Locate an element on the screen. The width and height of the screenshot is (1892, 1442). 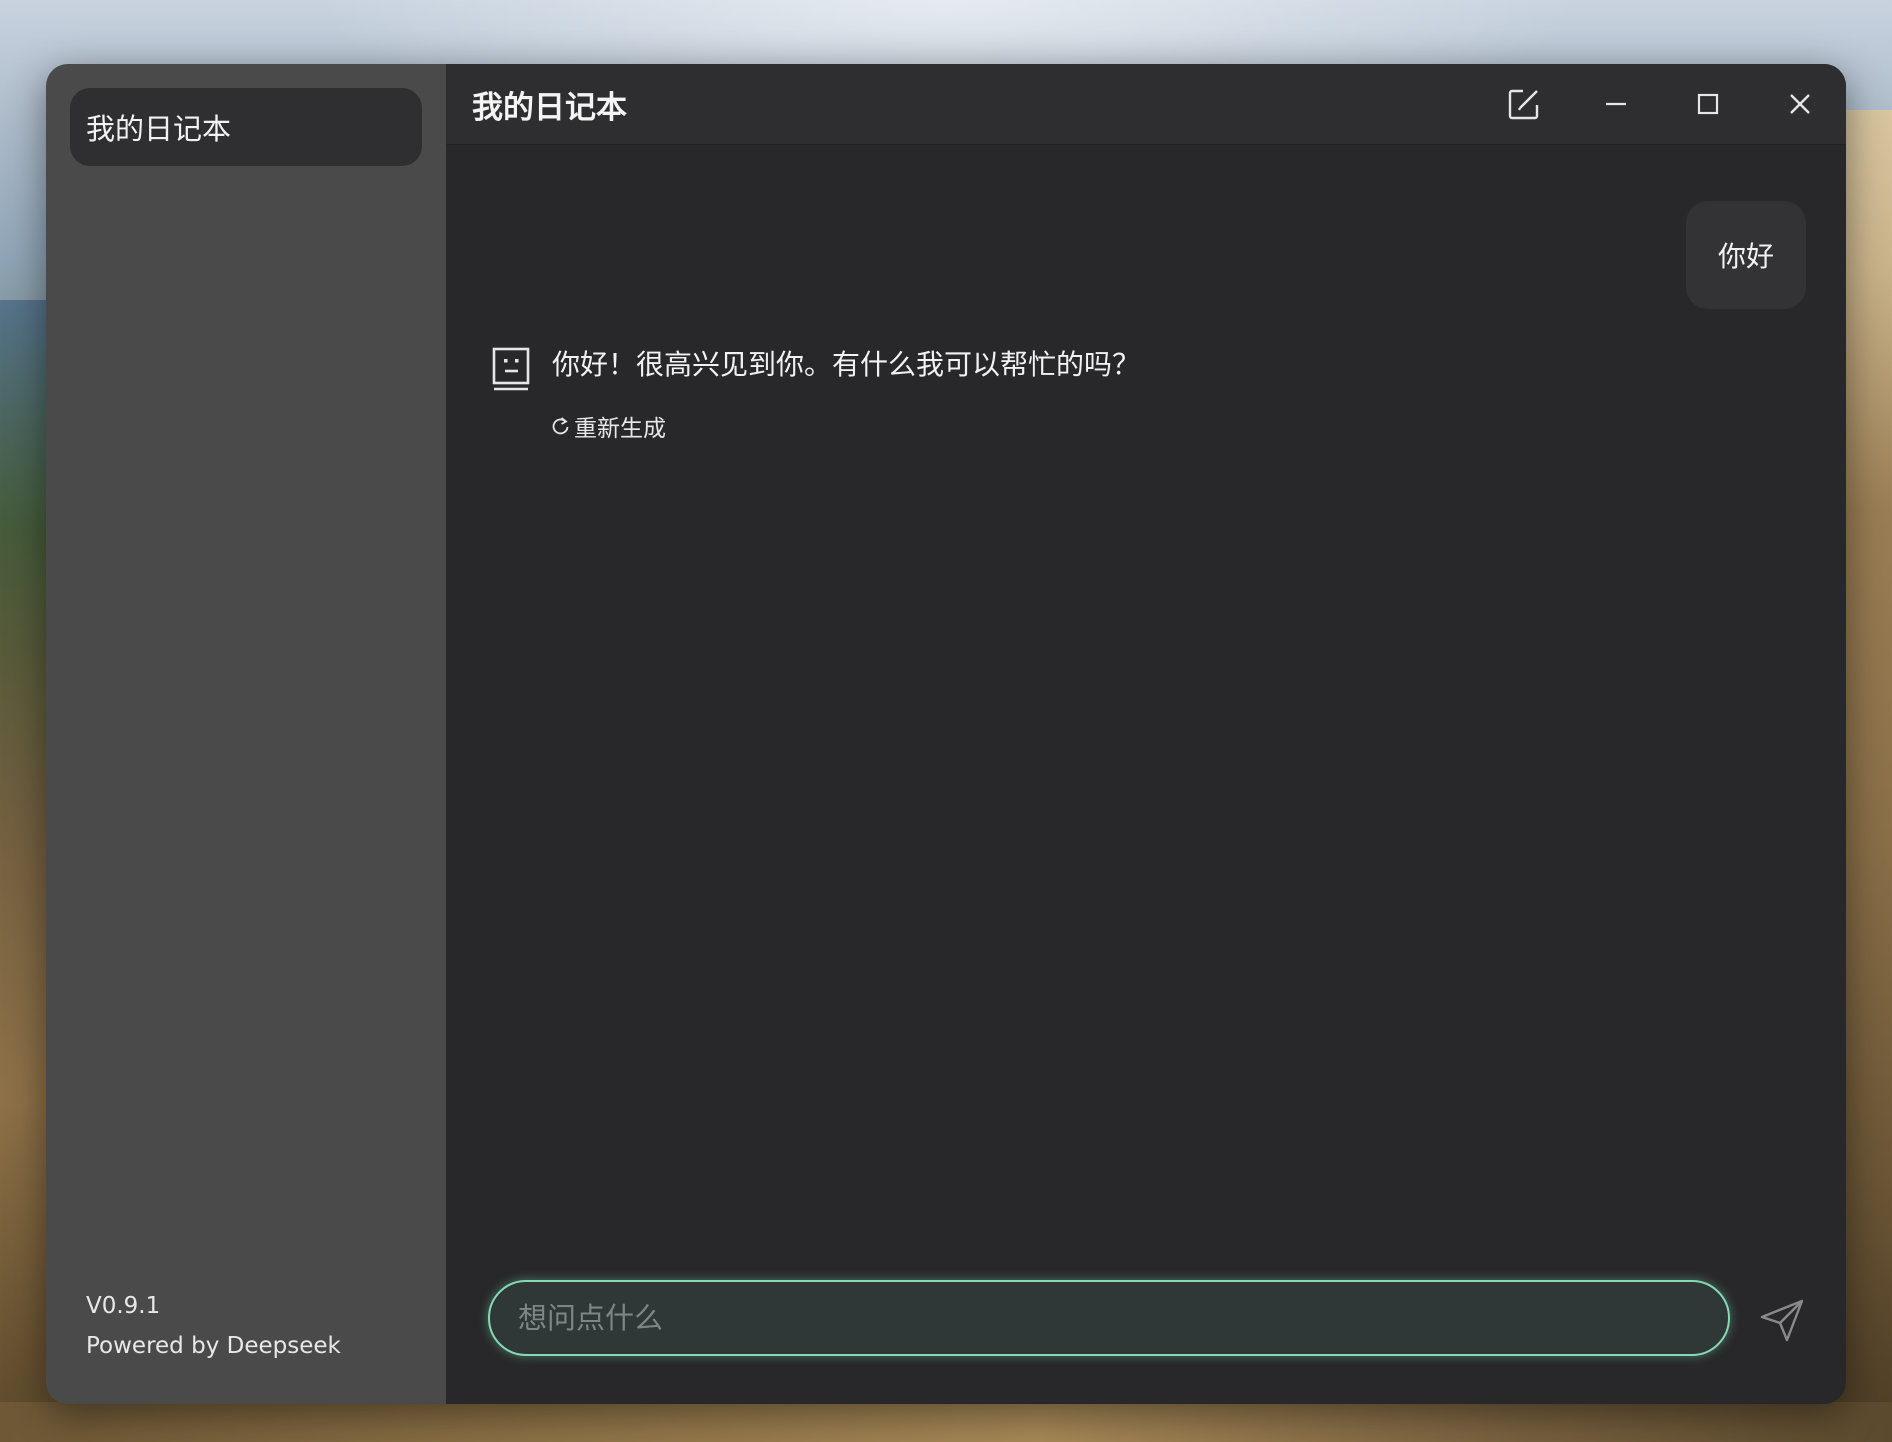
regenerate-label: 重新生成 is located at coordinates (620, 429).